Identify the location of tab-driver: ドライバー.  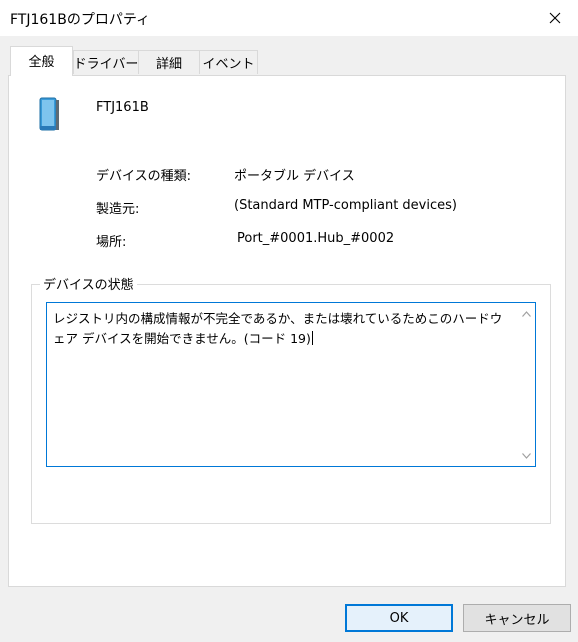
(106, 62).